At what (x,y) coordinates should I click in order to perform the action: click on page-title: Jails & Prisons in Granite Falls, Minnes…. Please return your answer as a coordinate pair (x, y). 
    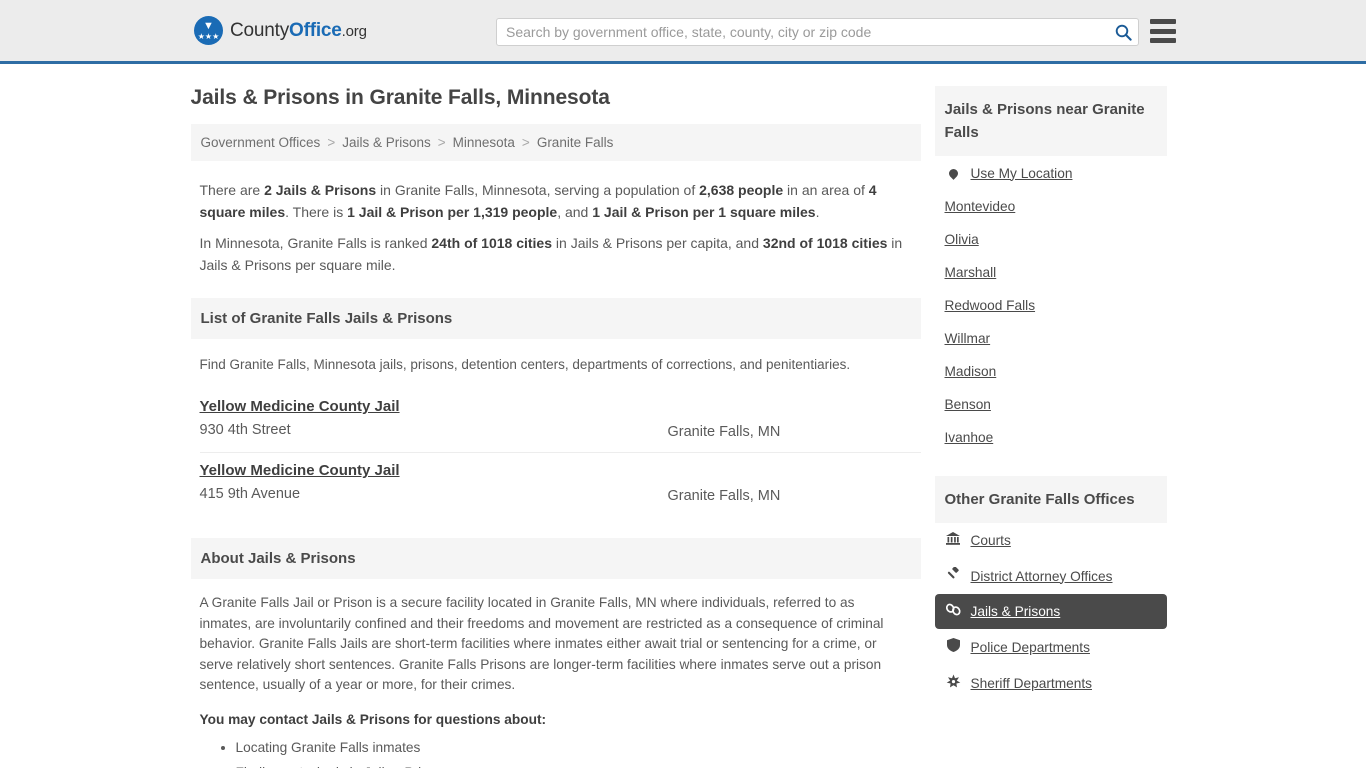
    Looking at the image, I should click on (400, 97).